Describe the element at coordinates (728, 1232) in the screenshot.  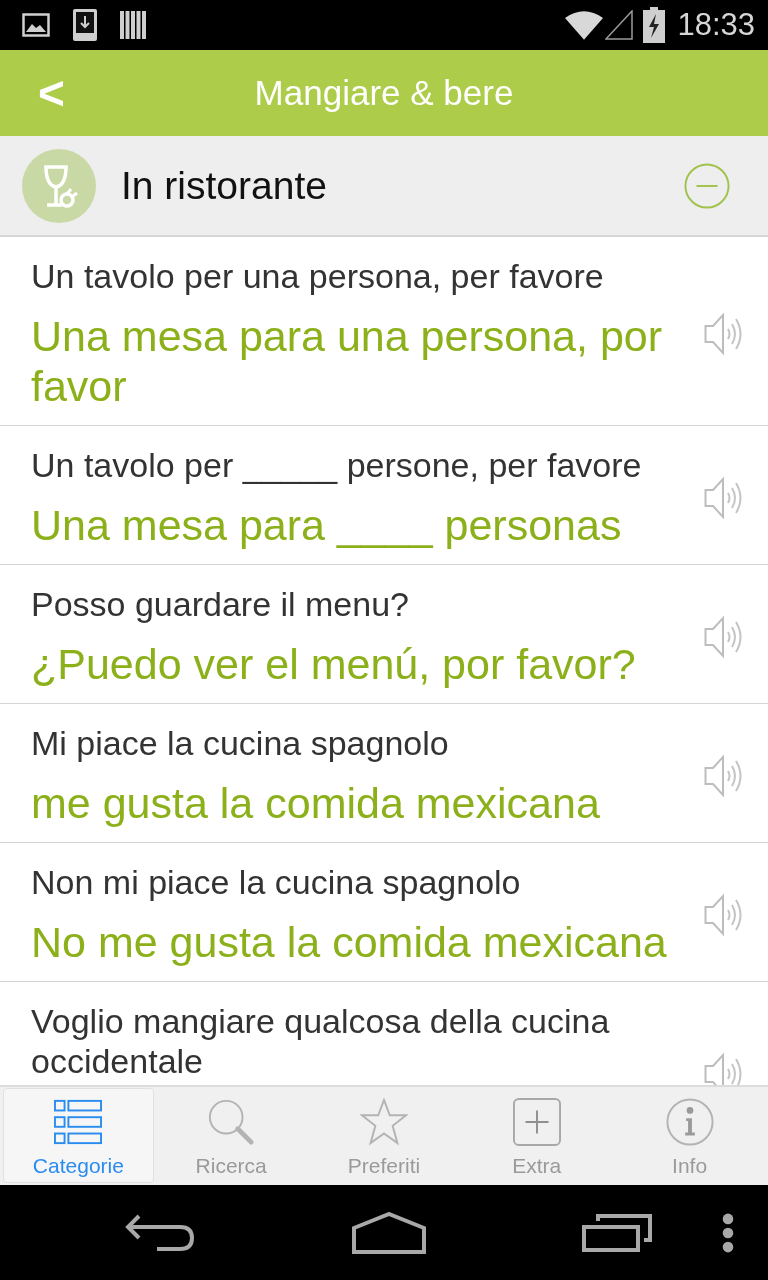
I see `more-icon` at that location.